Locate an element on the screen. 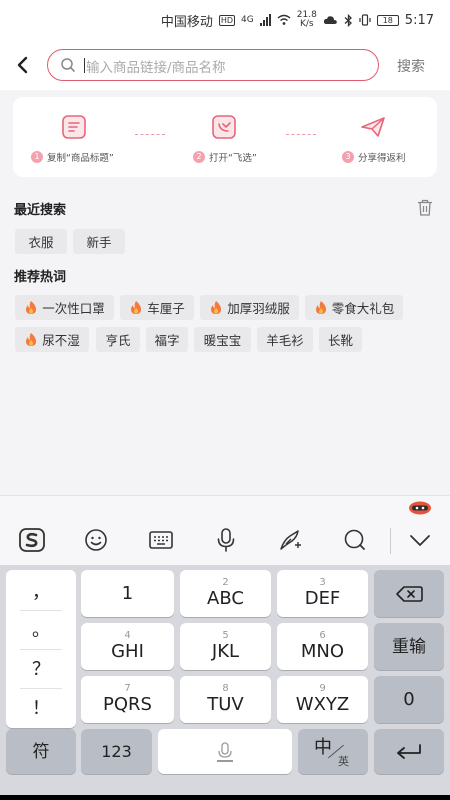  hot-tag-label: 一次性口罩 is located at coordinates (73, 308).